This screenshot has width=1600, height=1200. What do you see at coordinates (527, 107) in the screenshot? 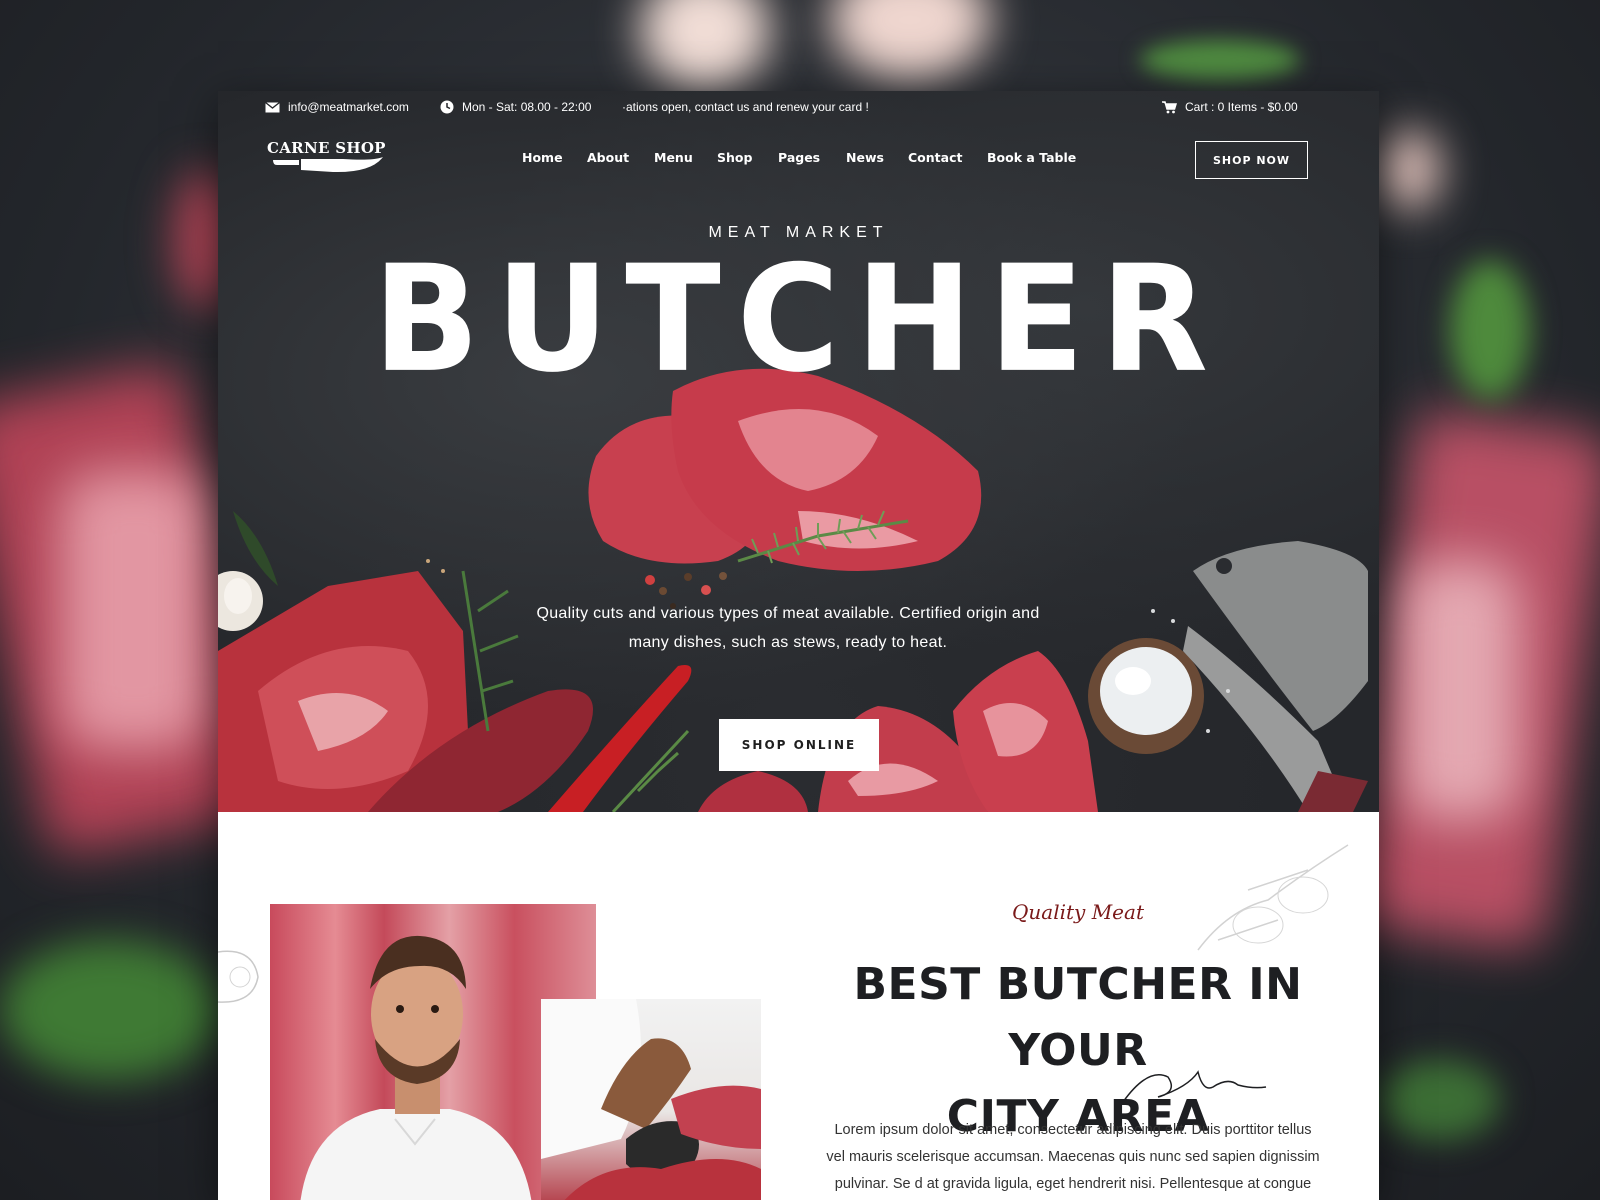
I see `hours-text: Mon - Sat: 08.00 - 22:00` at bounding box center [527, 107].